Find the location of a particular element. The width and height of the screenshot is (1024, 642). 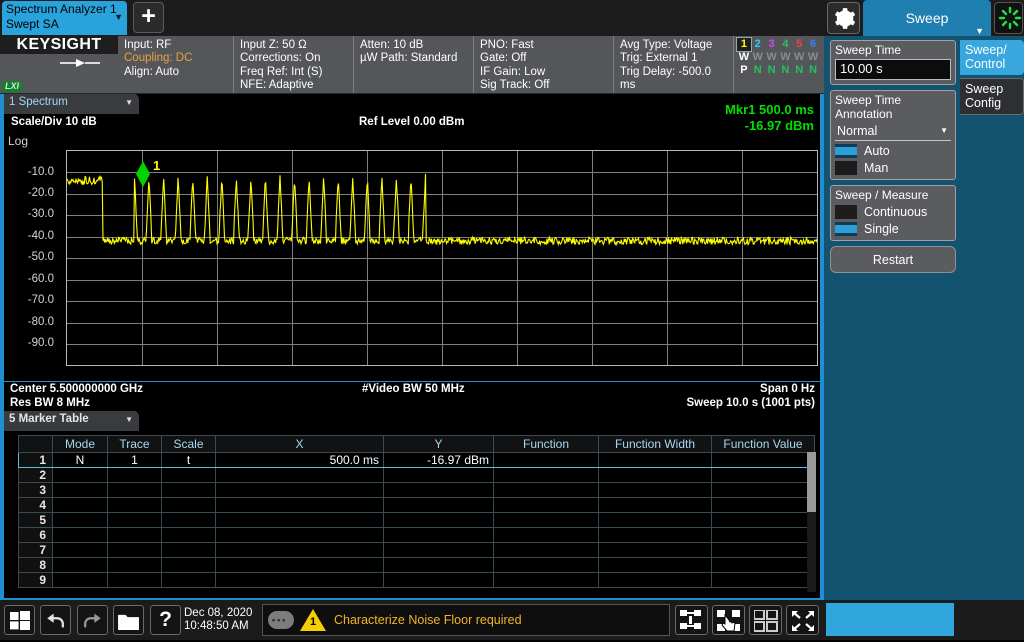

man-option: Man is located at coordinates (893, 168).